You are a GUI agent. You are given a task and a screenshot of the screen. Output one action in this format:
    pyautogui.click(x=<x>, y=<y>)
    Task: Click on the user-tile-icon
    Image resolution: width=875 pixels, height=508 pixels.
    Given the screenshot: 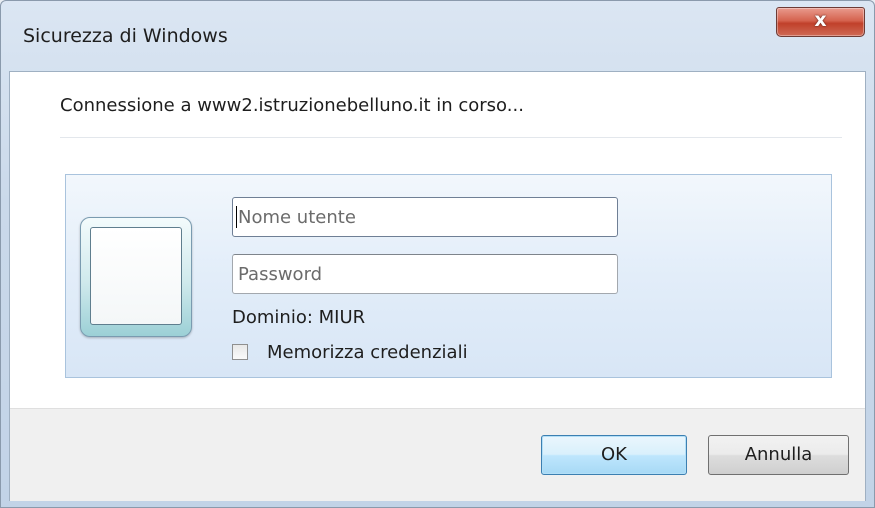 What is the action you would take?
    pyautogui.click(x=136, y=277)
    